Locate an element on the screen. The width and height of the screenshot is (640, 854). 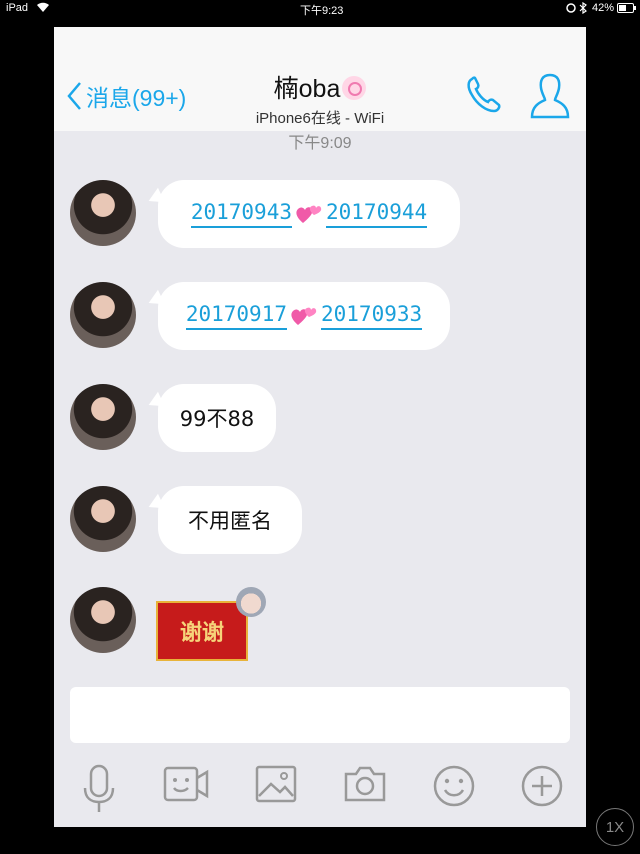
video-icon is located at coordinates (186, 784).